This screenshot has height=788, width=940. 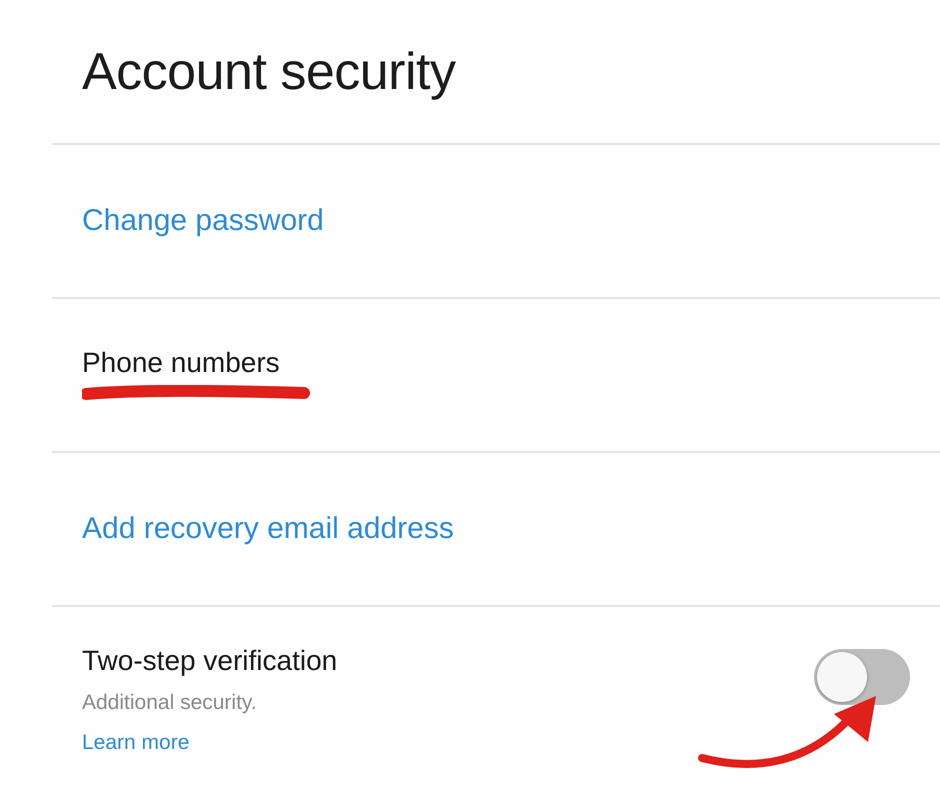 I want to click on description-text: Additional security., so click(x=169, y=703).